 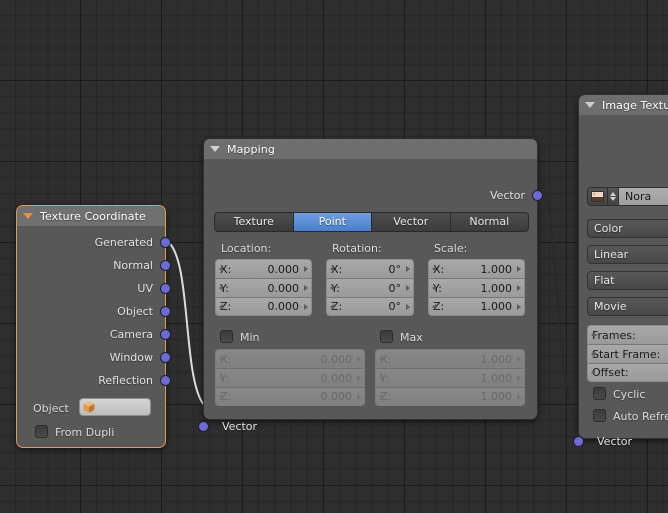 I want to click on link-mapping-vector-to-image-vector, so click(x=558, y=297).